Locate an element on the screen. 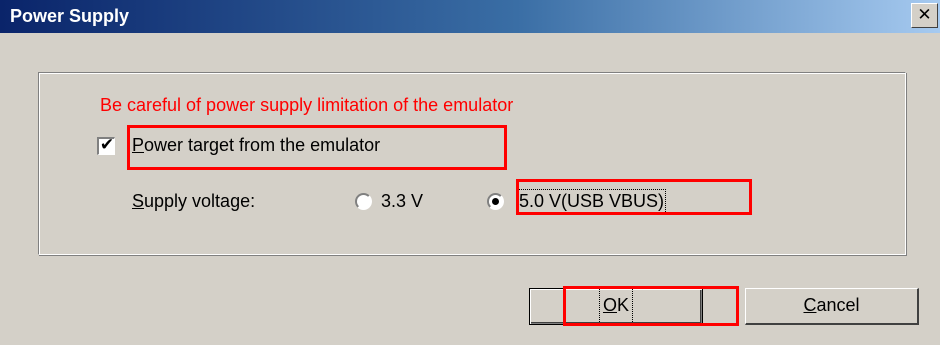  ok-button-label: OK is located at coordinates (616, 305).